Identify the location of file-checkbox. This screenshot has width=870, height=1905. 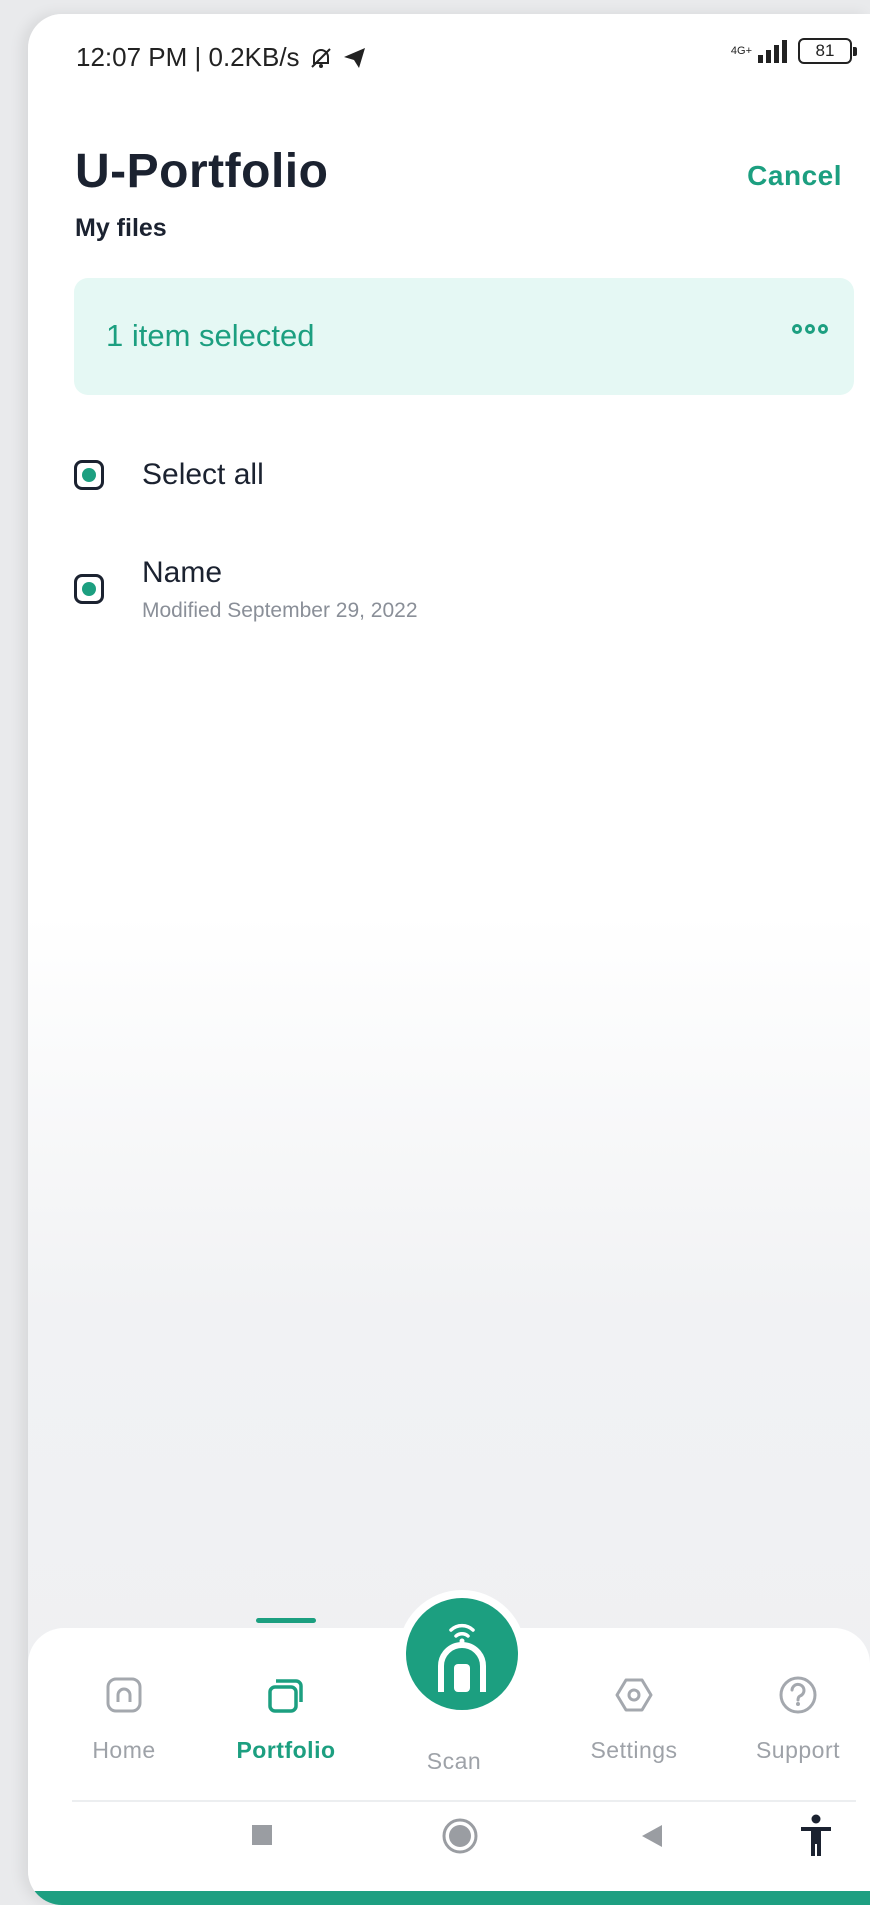
(89, 589).